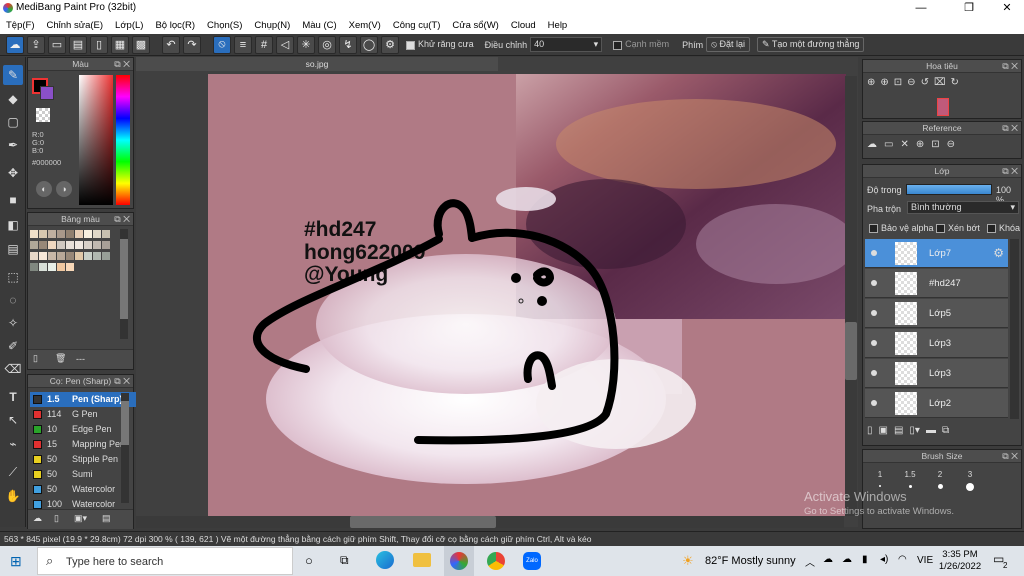  What do you see at coordinates (120, 44) in the screenshot?
I see `grid-icon: ▦` at bounding box center [120, 44].